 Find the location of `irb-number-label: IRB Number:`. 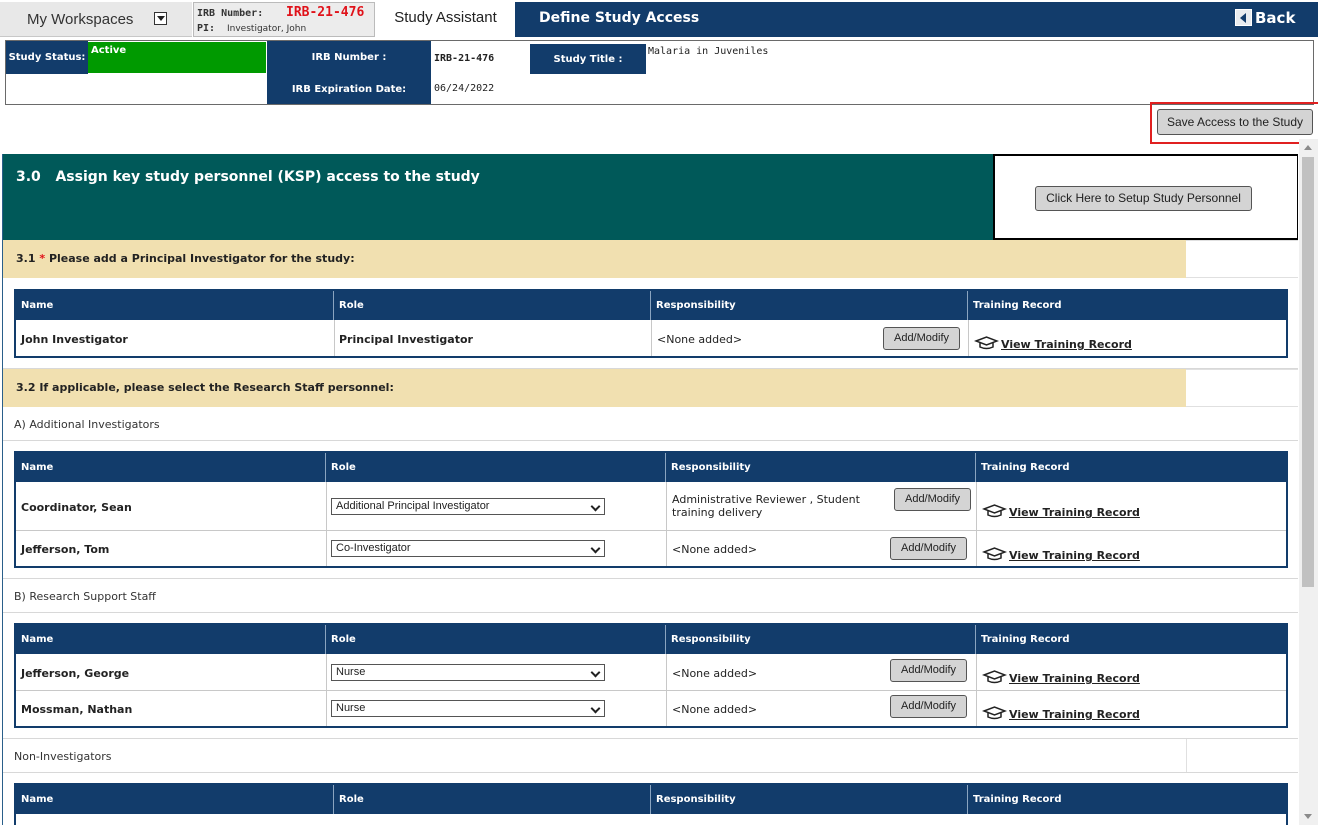

irb-number-label: IRB Number: is located at coordinates (230, 13).